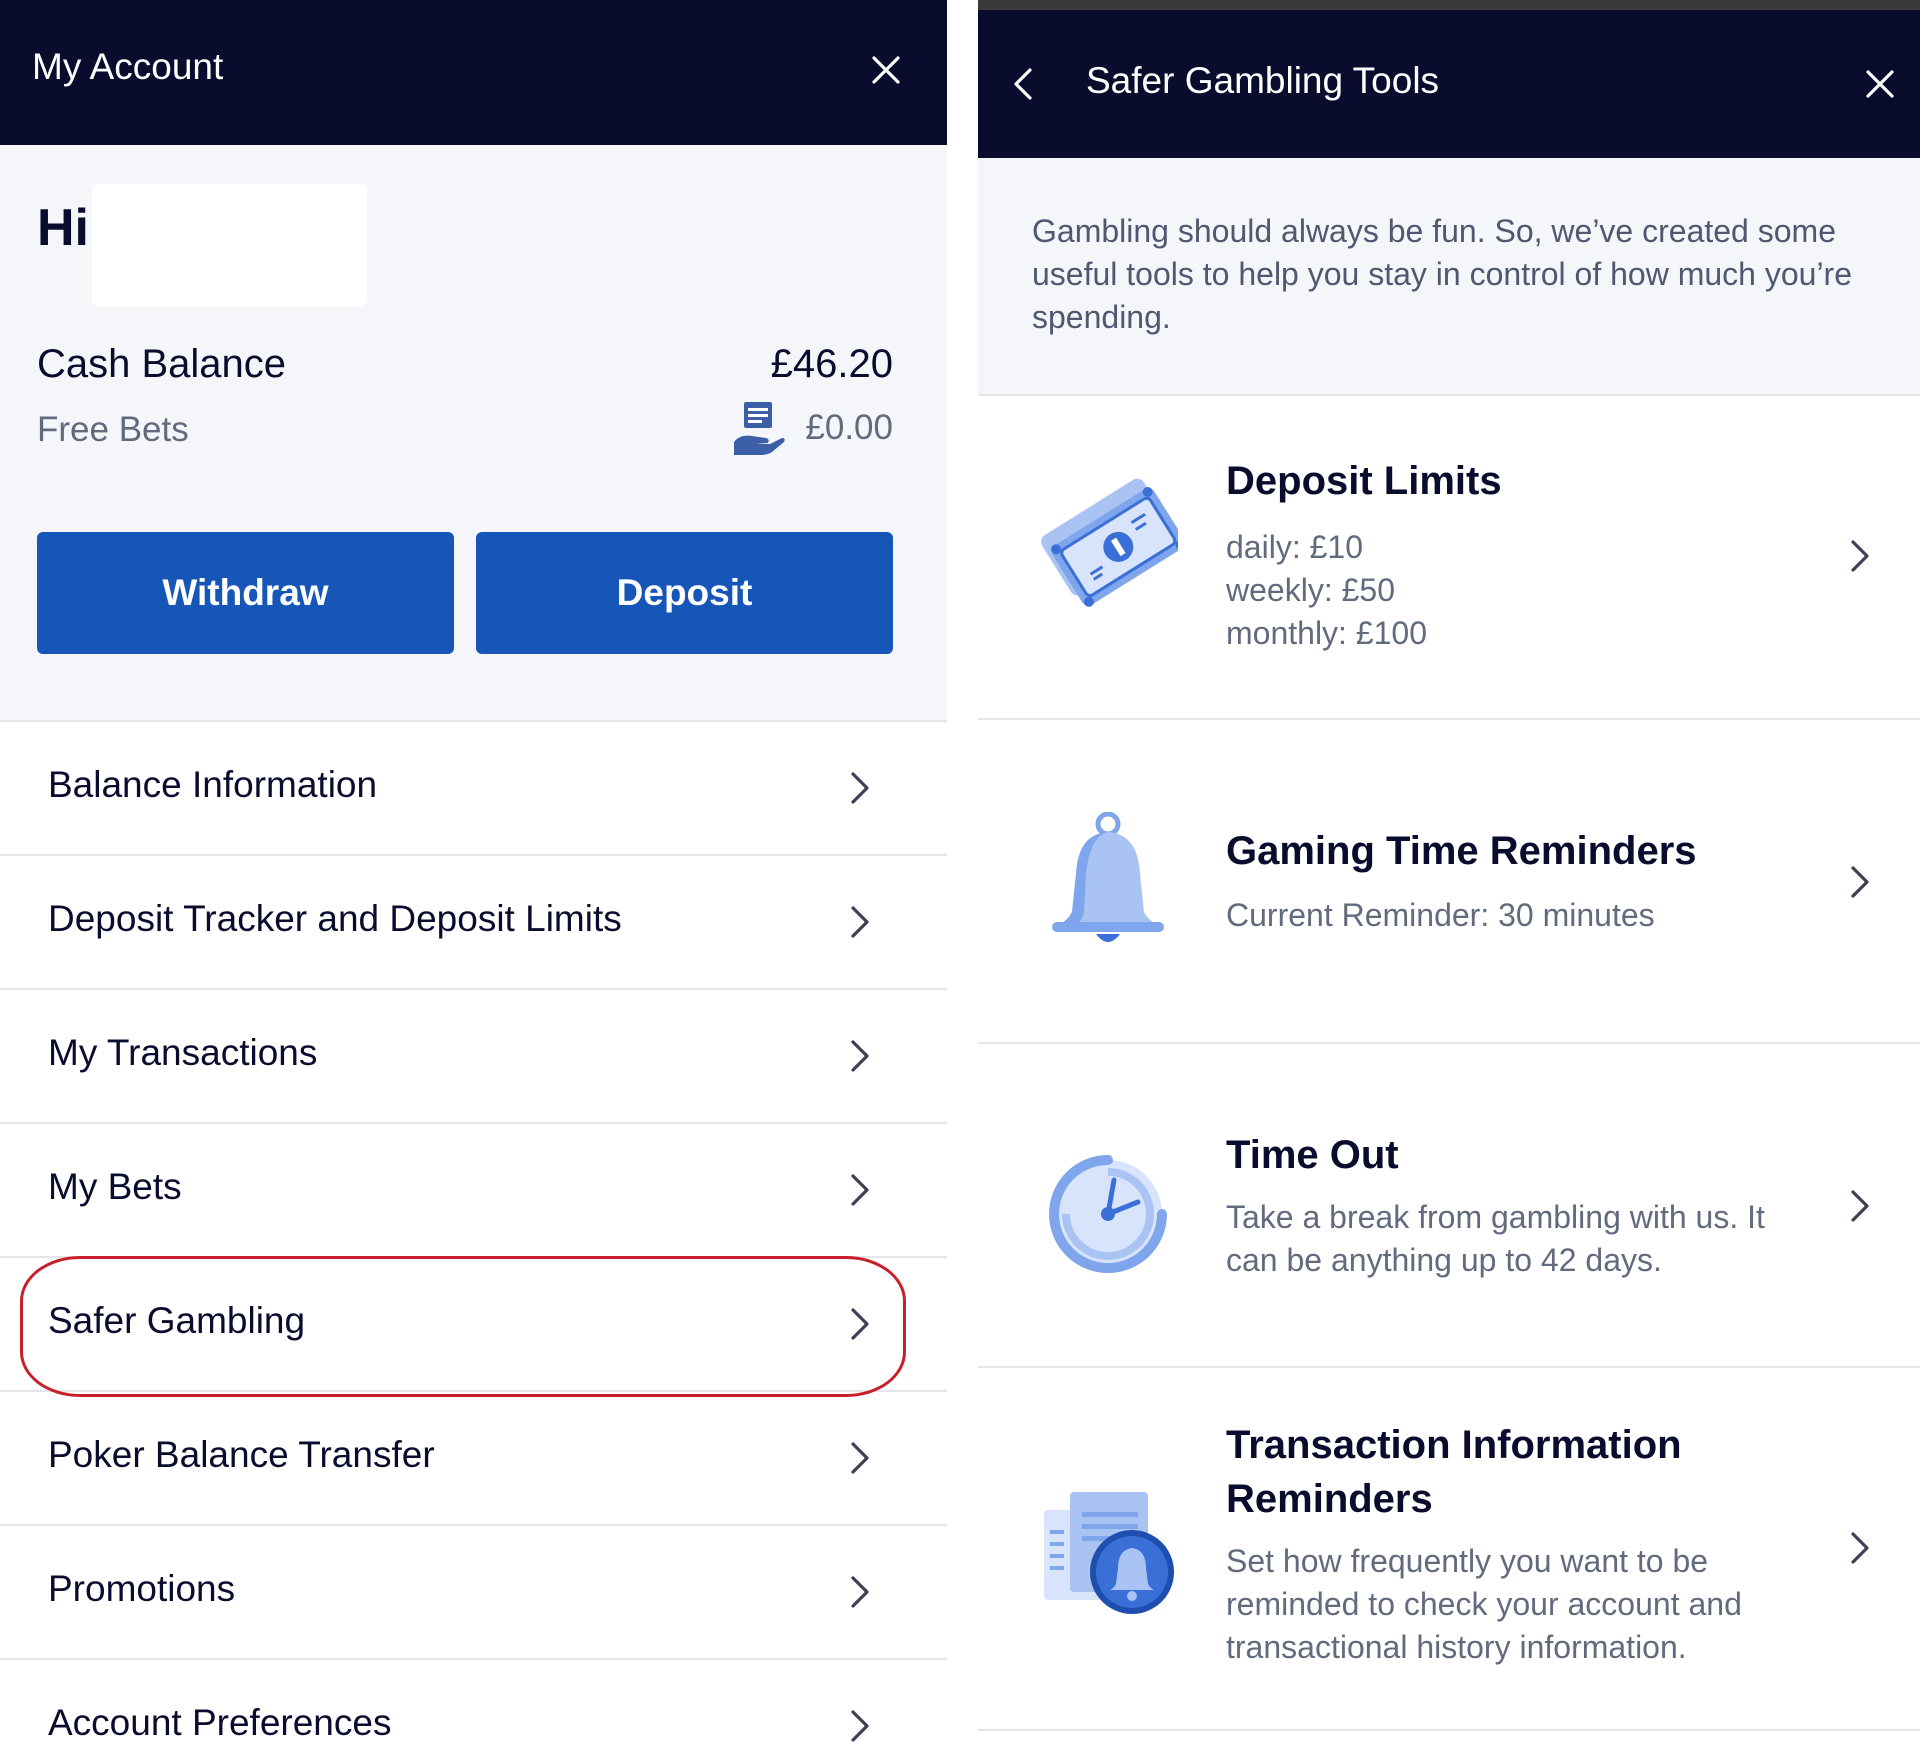 The height and width of the screenshot is (1757, 1920). What do you see at coordinates (220, 1722) in the screenshot?
I see `menu-item-label: Account Preferences` at bounding box center [220, 1722].